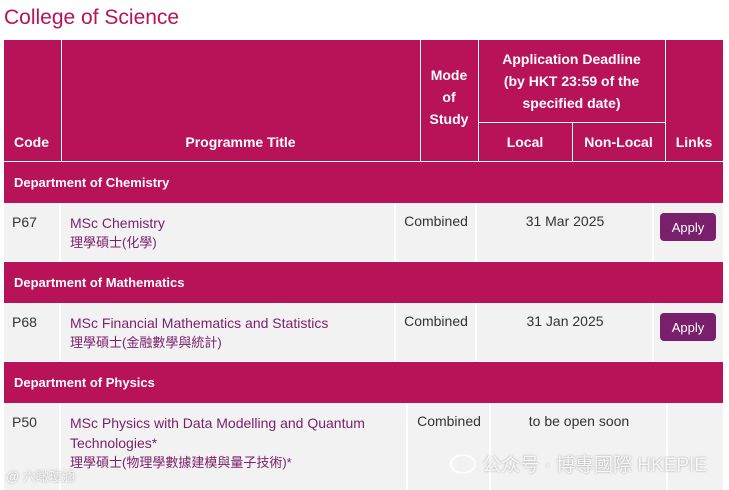 This screenshot has width=729, height=490. What do you see at coordinates (525, 142) in the screenshot?
I see `header-local: Local` at bounding box center [525, 142].